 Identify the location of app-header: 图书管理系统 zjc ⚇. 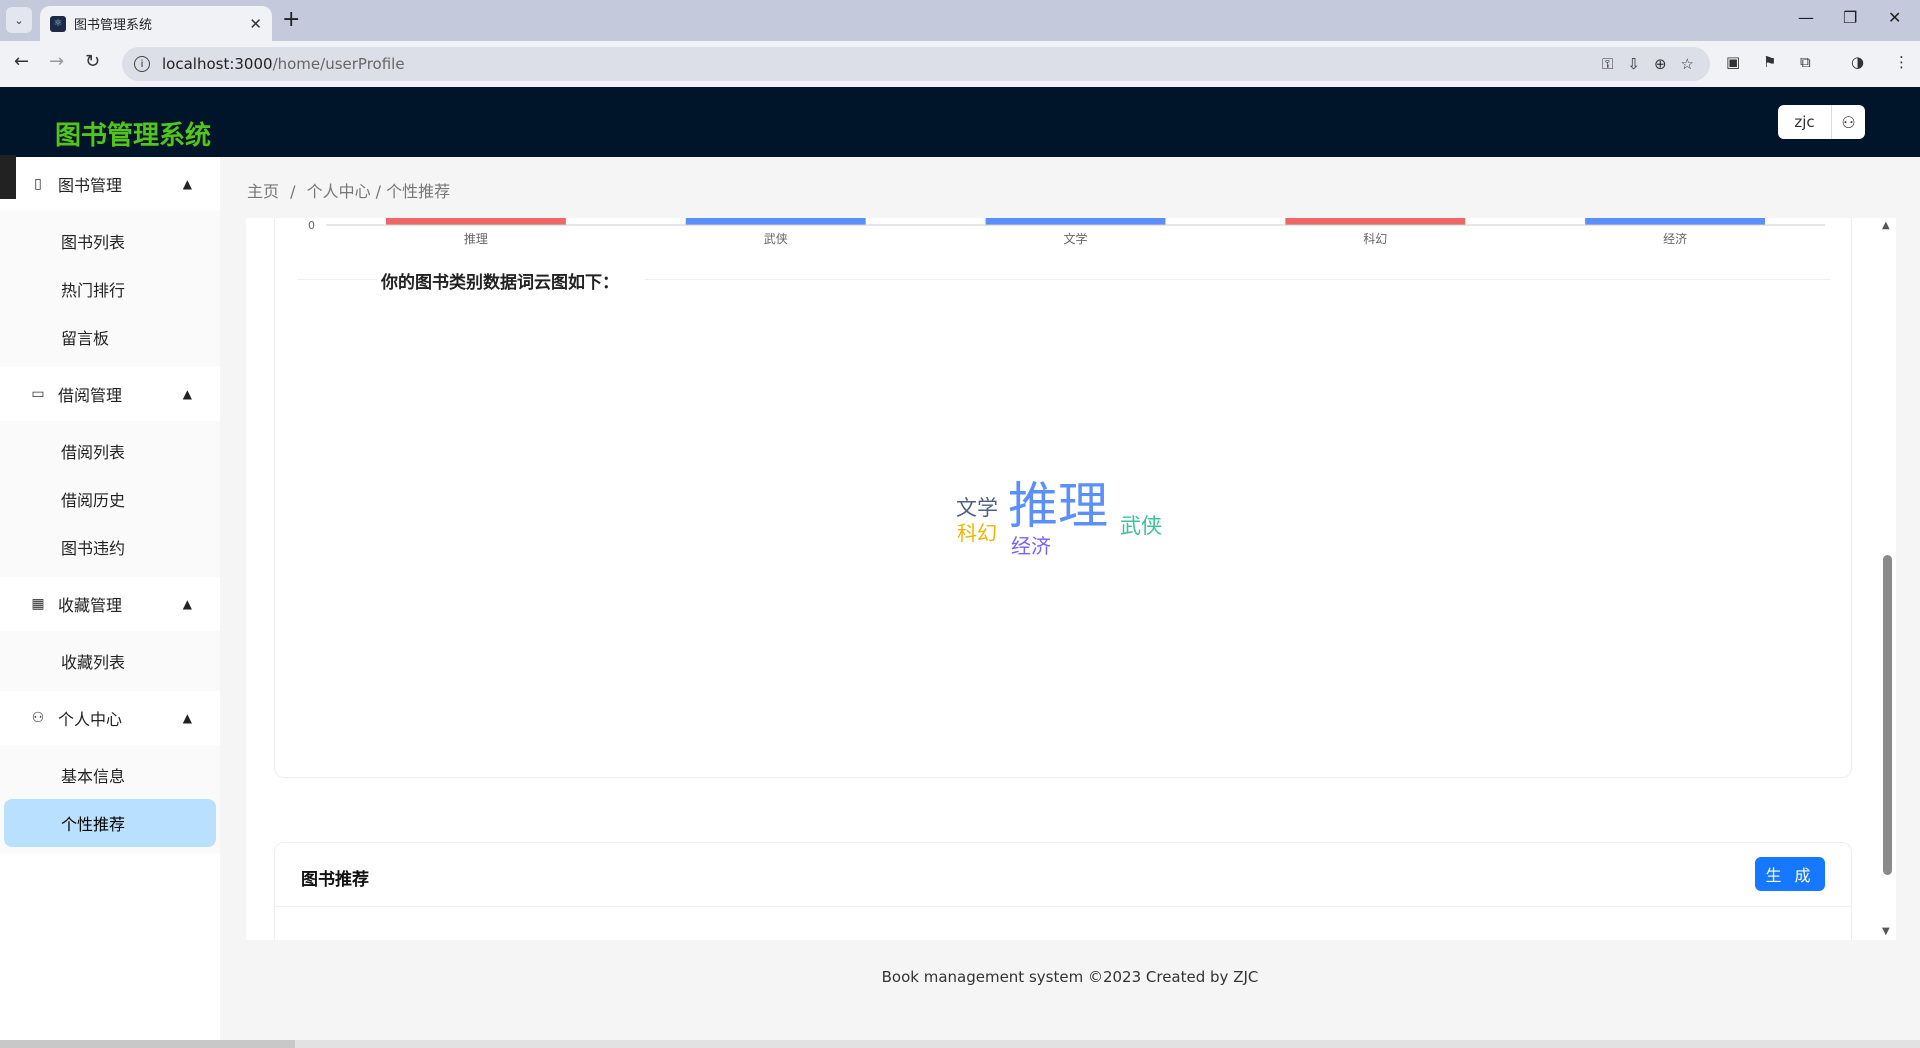
(960, 122).